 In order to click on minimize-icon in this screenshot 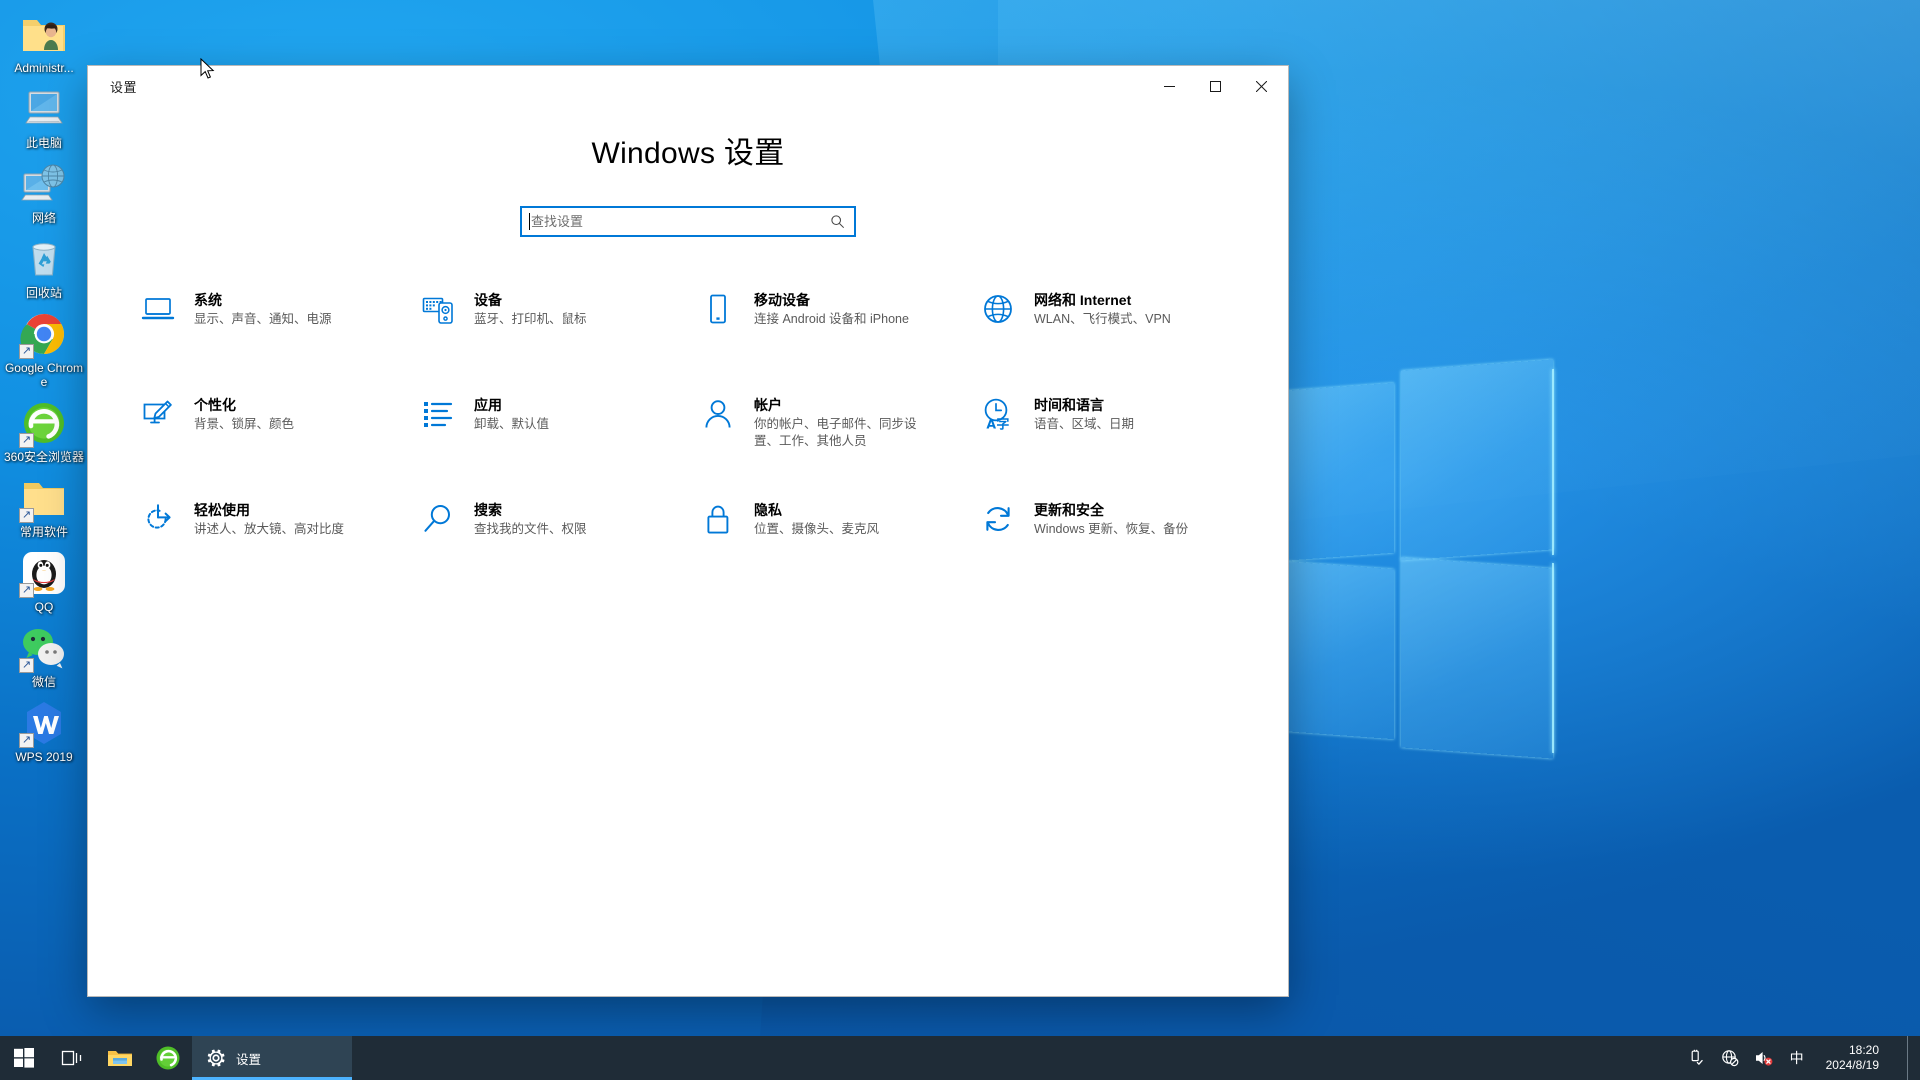, I will do `click(1169, 86)`.